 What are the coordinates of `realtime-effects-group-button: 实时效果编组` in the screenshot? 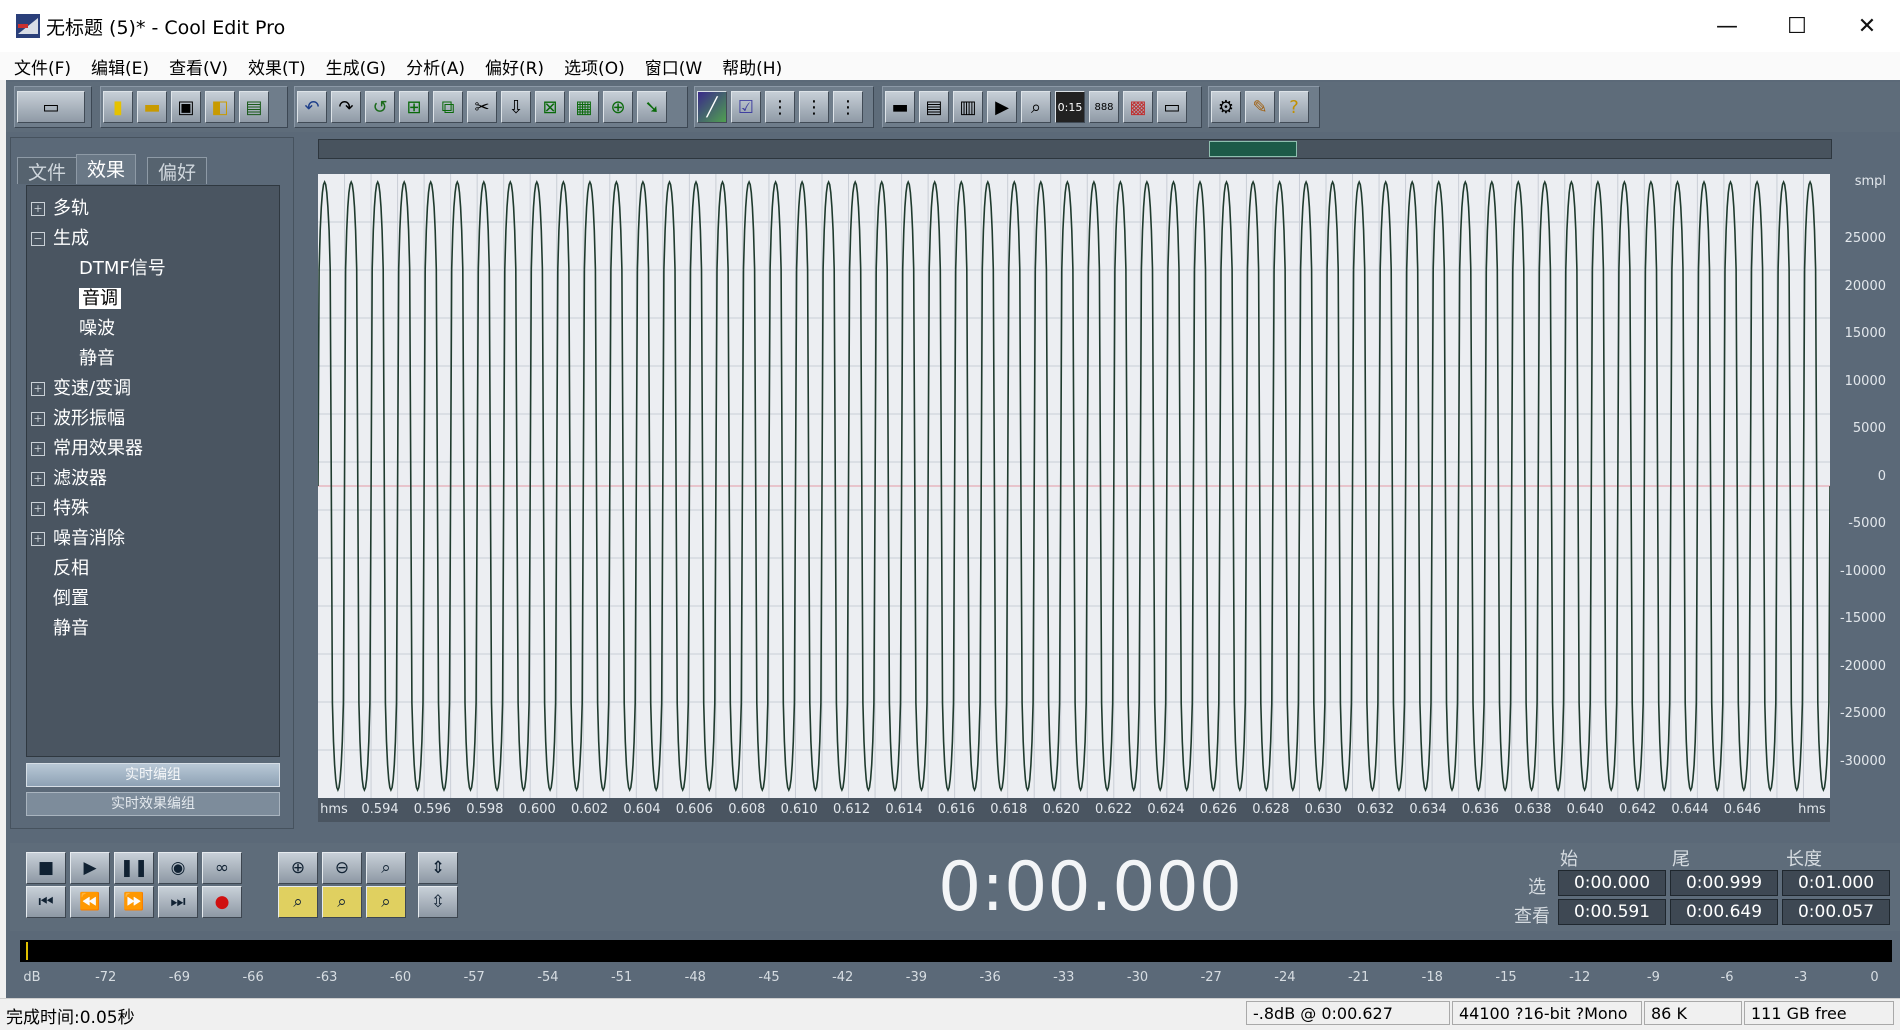 It's located at (153, 804).